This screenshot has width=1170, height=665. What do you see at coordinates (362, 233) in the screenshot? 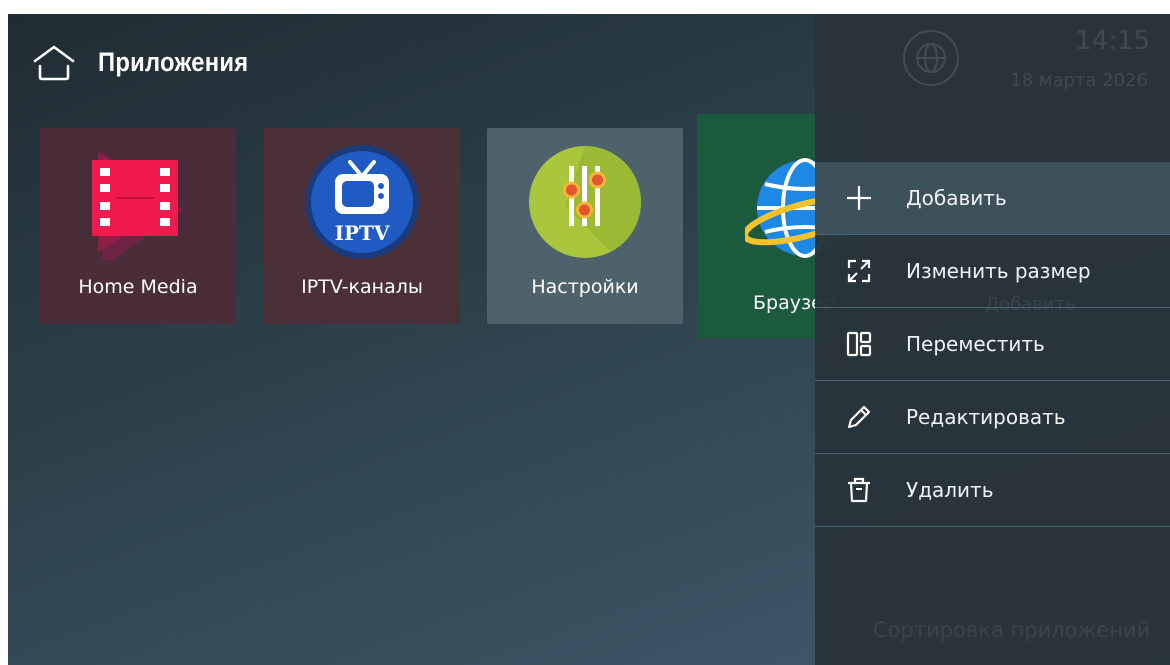
I see `iptv-badge-text: IPTV` at bounding box center [362, 233].